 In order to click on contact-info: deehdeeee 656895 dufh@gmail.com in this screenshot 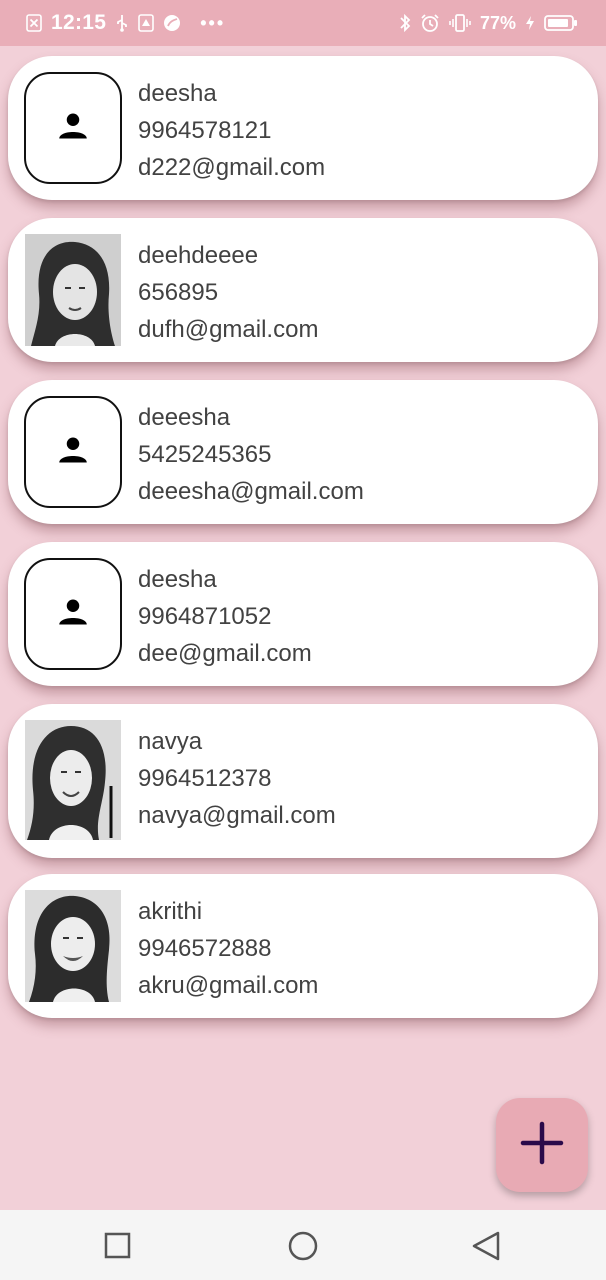, I will do `click(228, 295)`.